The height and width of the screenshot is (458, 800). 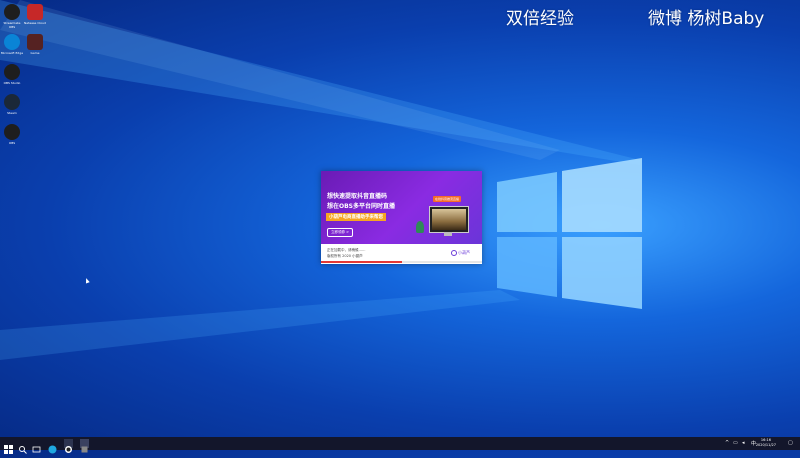 I want to click on banner-line-2: 想在OBS多平台同时直播, so click(x=361, y=206).